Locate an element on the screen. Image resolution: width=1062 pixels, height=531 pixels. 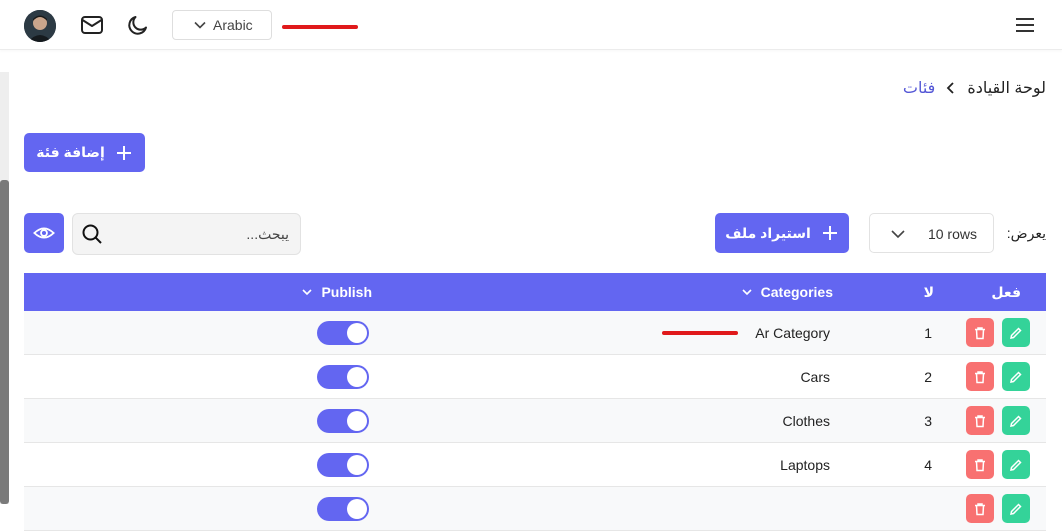
column-header-publish-label: Publish is located at coordinates (346, 292).